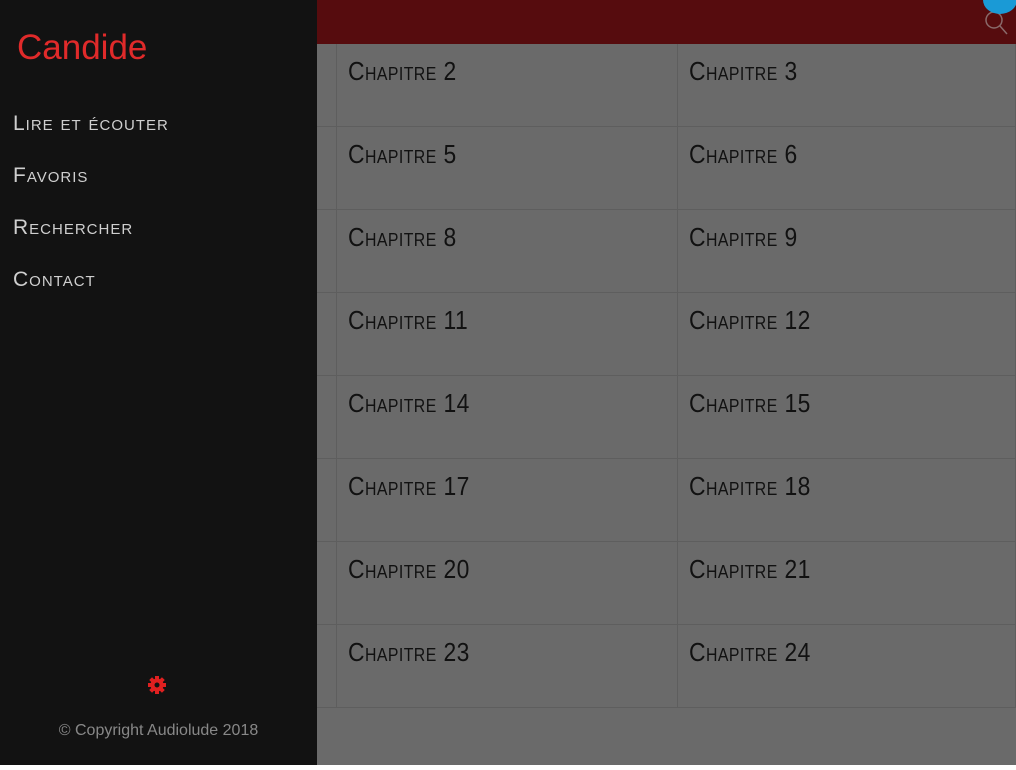 Image resolution: width=1016 pixels, height=770 pixels. Describe the element at coordinates (750, 486) in the screenshot. I see `chapter-label: Chapitre 18` at that location.